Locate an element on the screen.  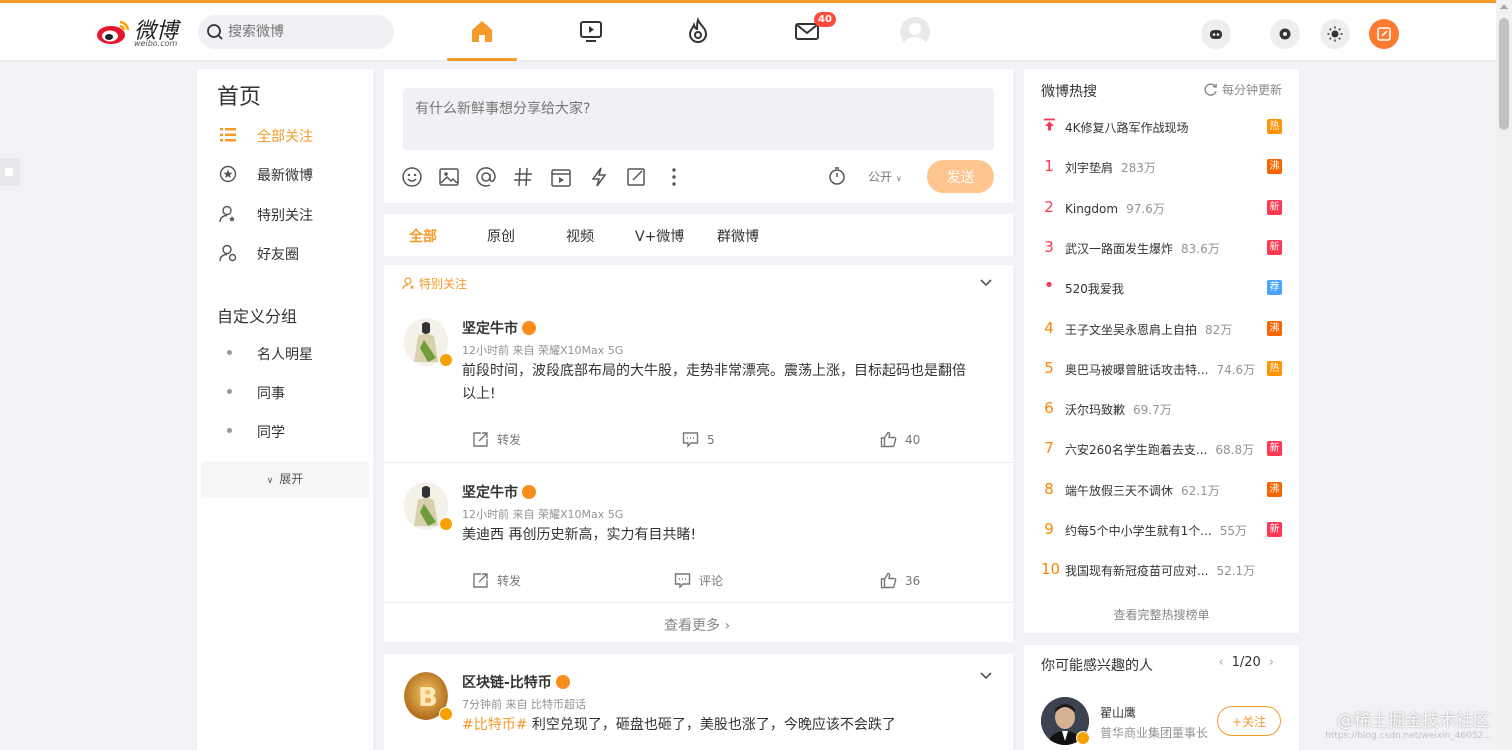
sidebar-item-all-follow: 全部关注 is located at coordinates (285, 135).